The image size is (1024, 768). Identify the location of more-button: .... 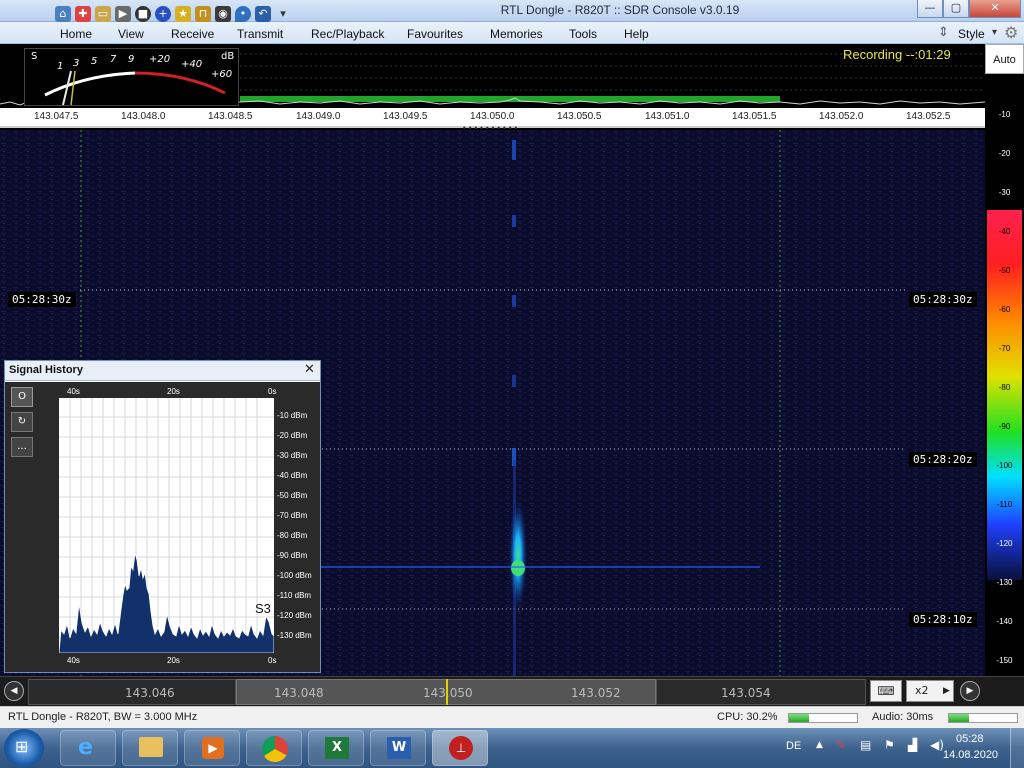
(22, 447).